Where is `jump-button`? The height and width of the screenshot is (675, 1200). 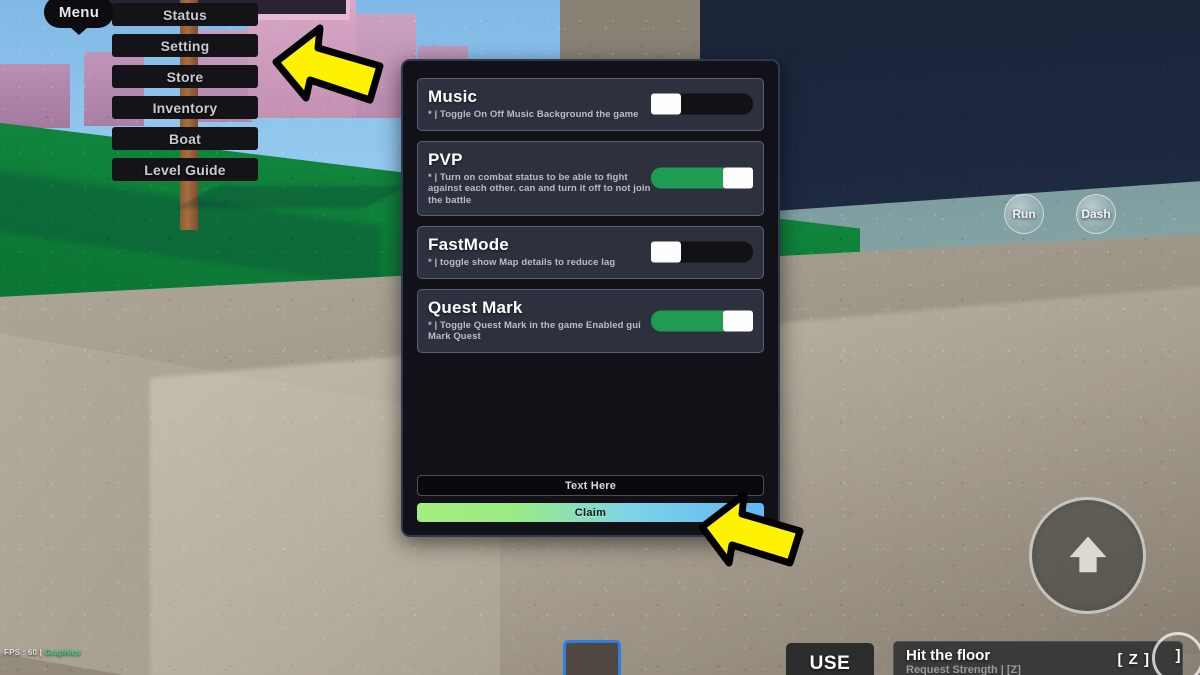 jump-button is located at coordinates (1087, 555).